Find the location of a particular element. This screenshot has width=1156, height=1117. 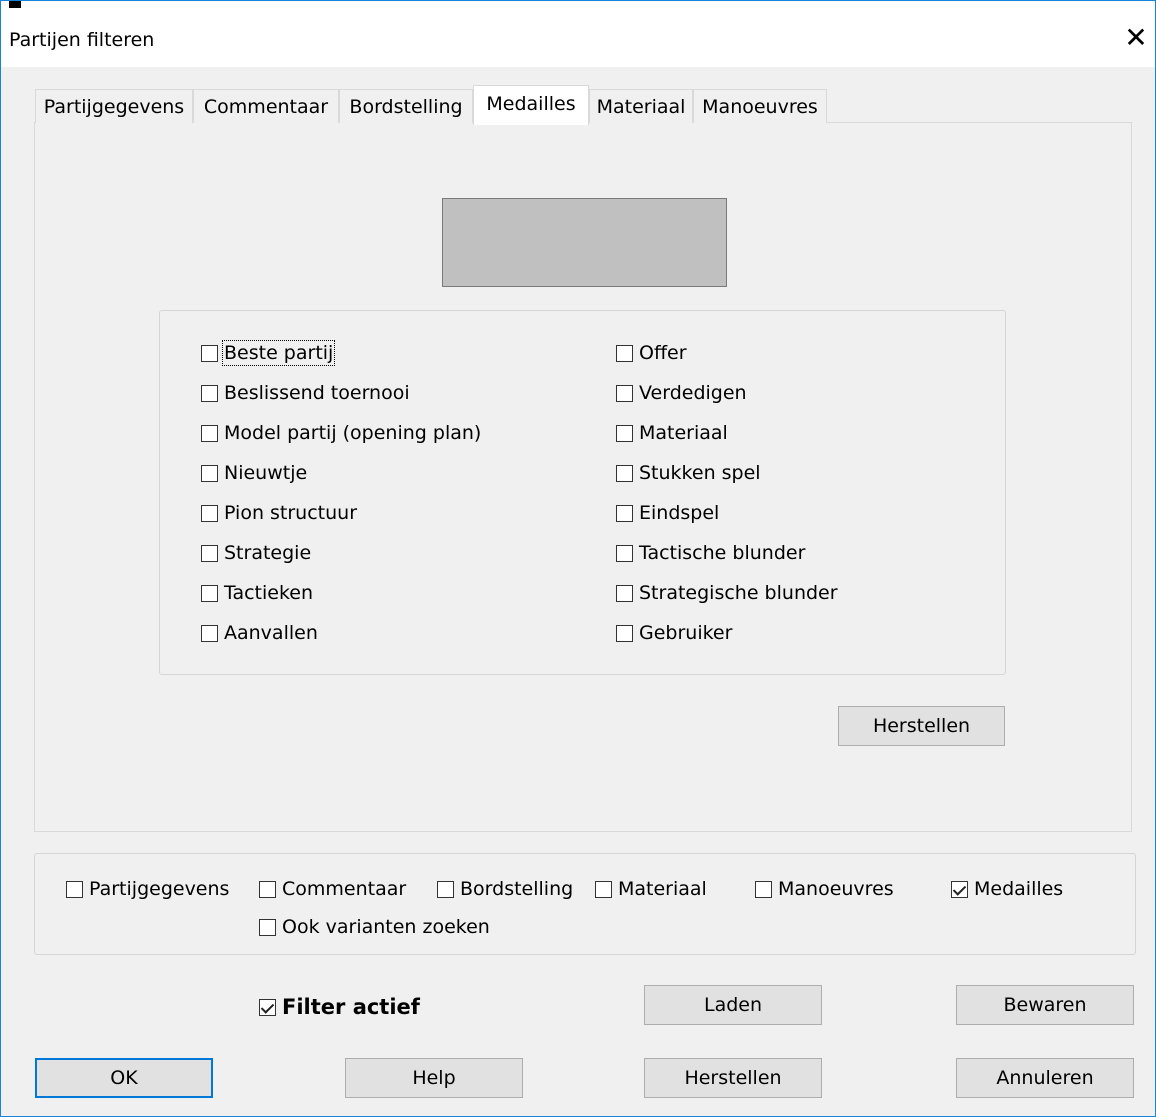

scope-checkbox-variants: Ook varianten zoeken is located at coordinates (374, 927).